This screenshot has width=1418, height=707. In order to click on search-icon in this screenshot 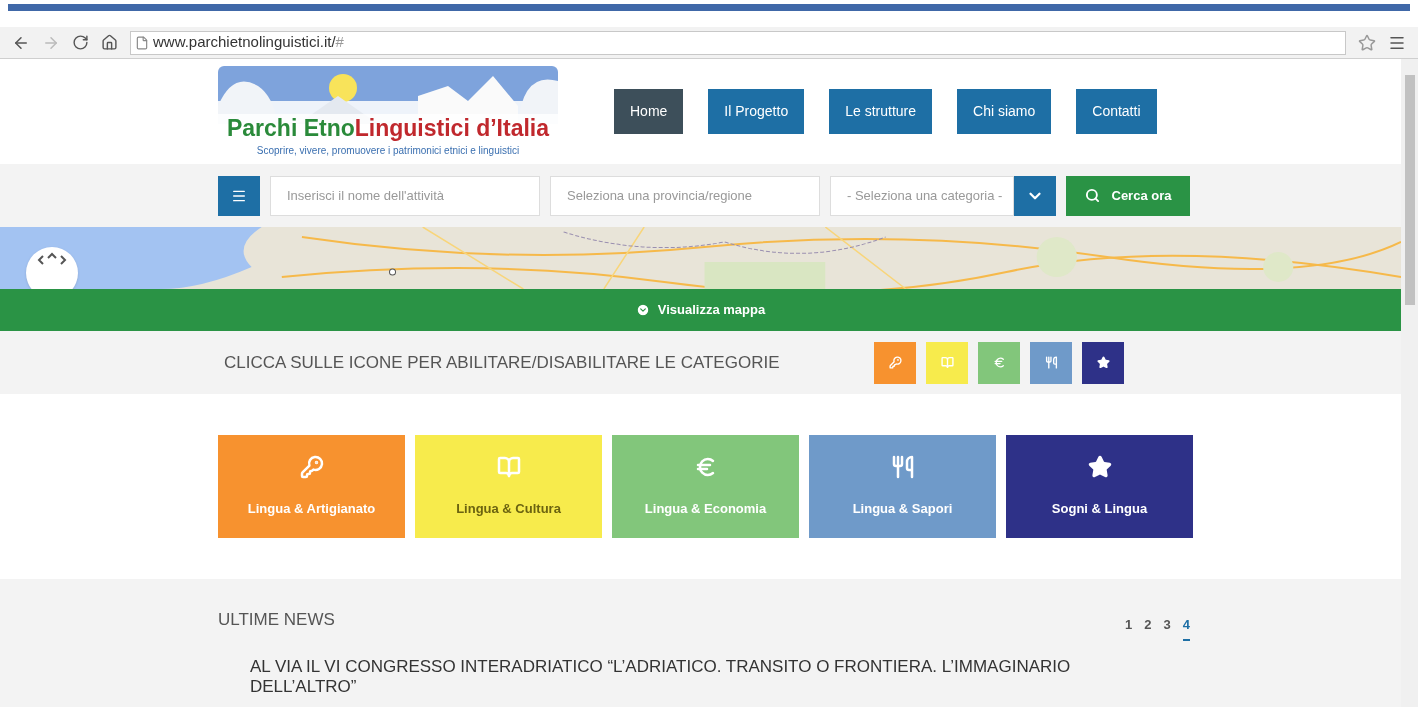, I will do `click(1092, 195)`.